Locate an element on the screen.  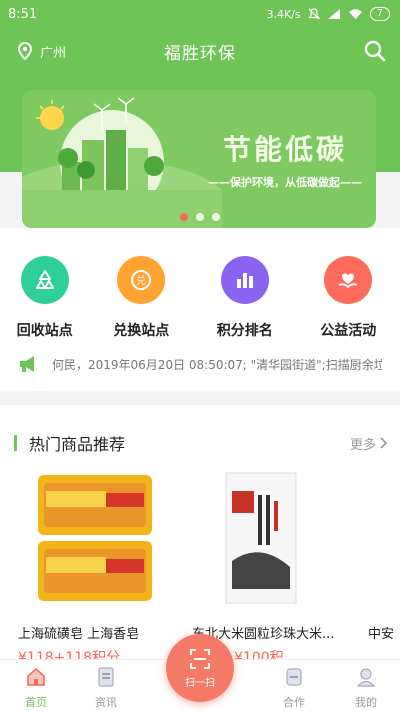
banner-text: 节能低碳 ——保护环境，从低碳做起—— is located at coordinates (285, 159).